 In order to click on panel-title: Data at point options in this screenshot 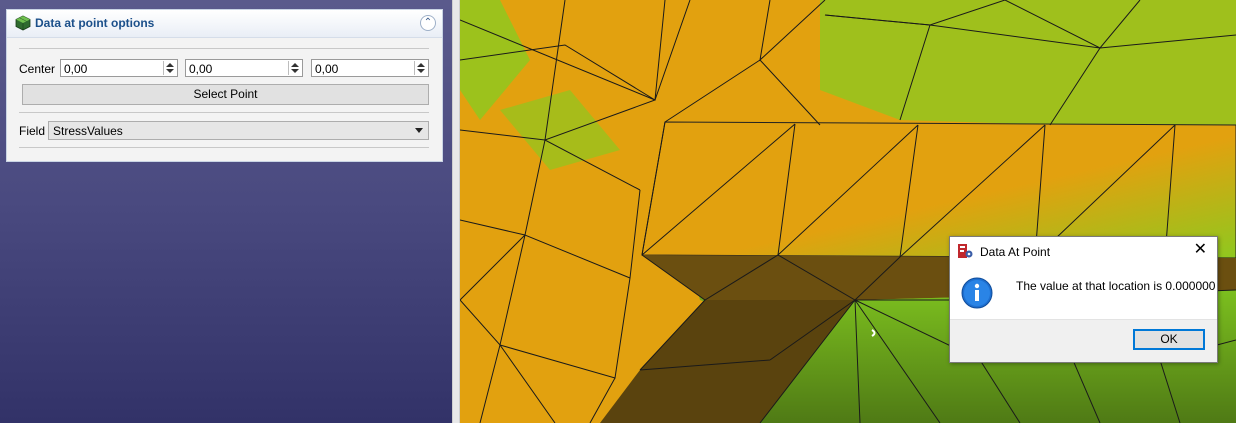, I will do `click(95, 23)`.